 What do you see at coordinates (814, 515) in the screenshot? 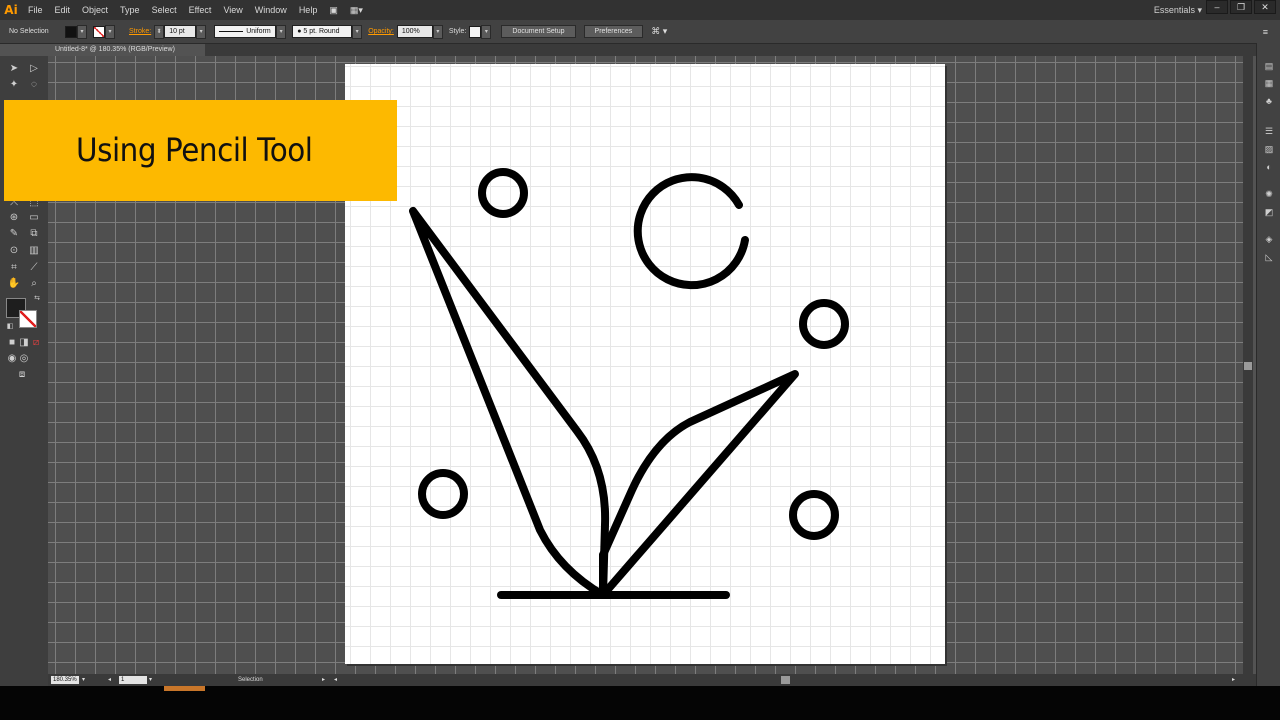
I see `dot-bottom-right` at bounding box center [814, 515].